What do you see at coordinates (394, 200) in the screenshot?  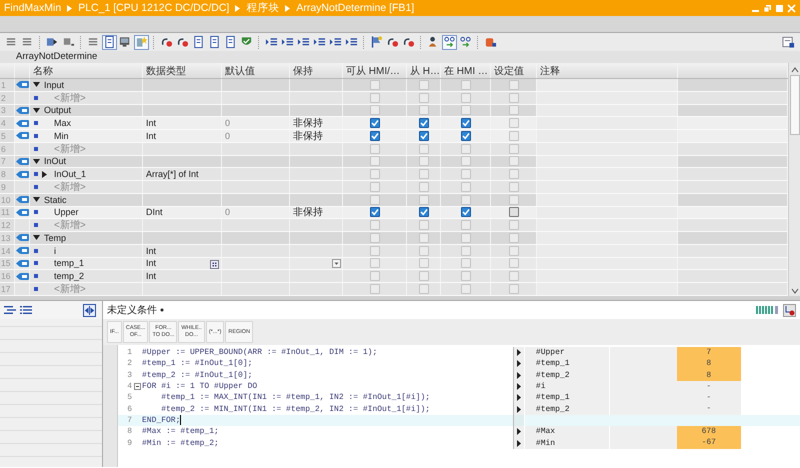 I see `table-row: 10 Static` at bounding box center [394, 200].